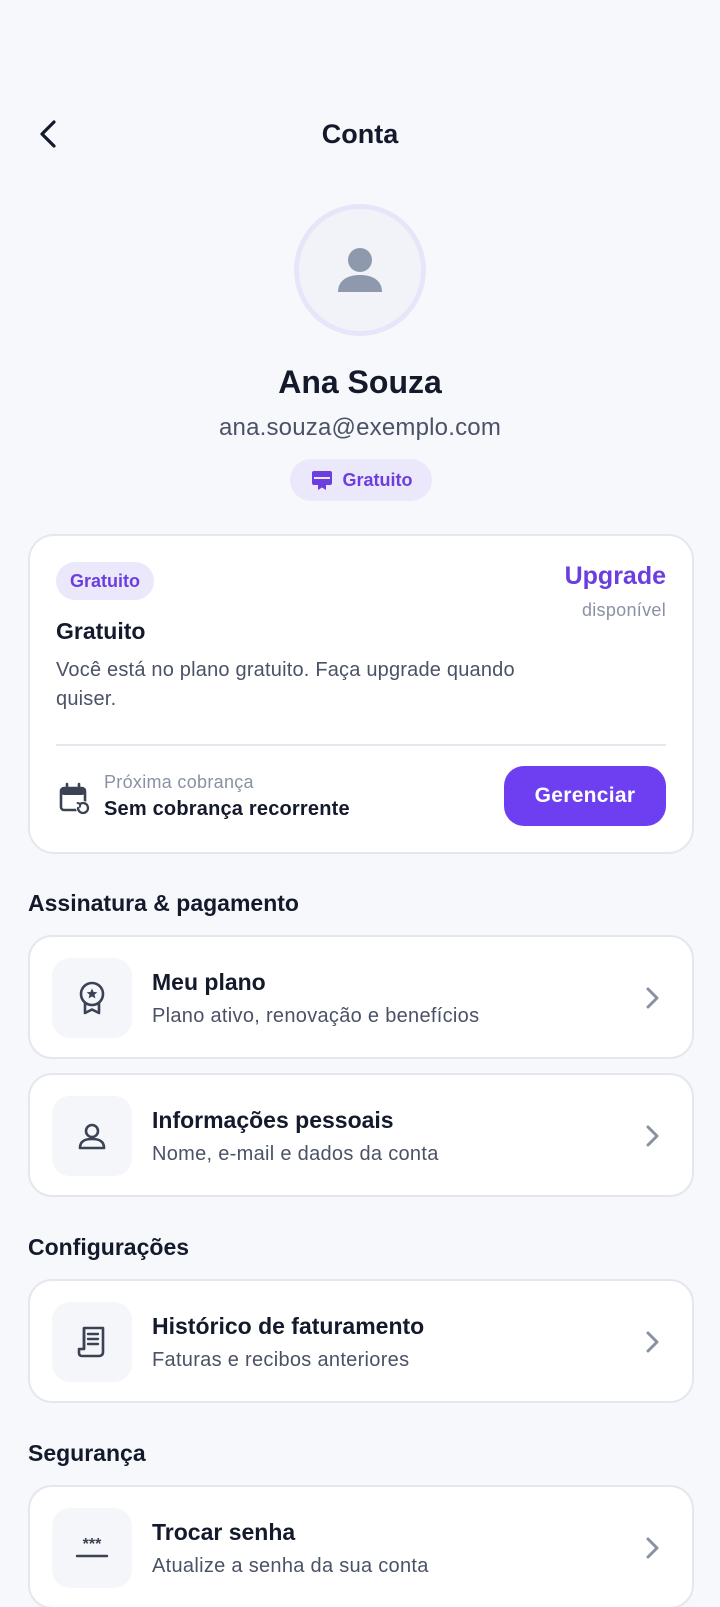 The image size is (720, 1607). I want to click on manage-button: Gerenciar, so click(585, 796).